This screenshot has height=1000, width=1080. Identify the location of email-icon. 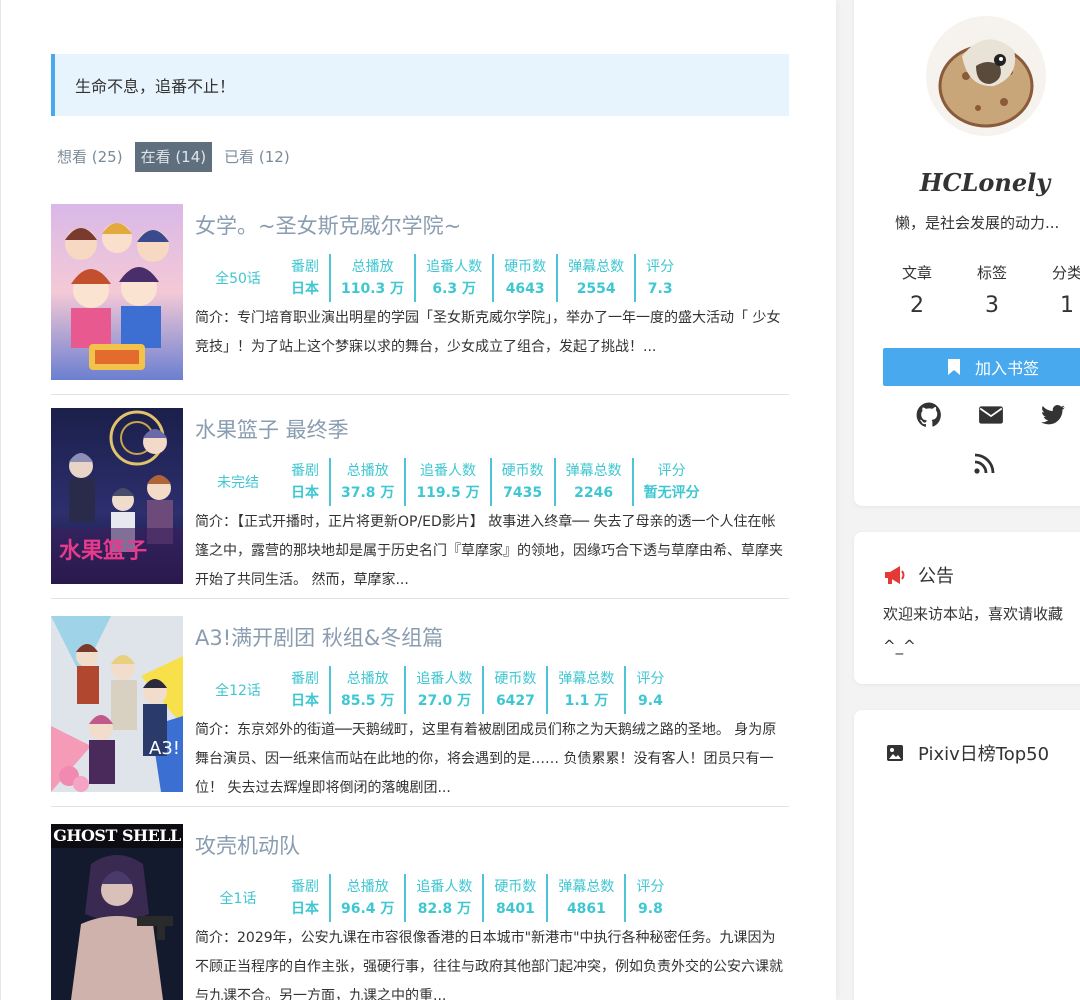
(991, 415).